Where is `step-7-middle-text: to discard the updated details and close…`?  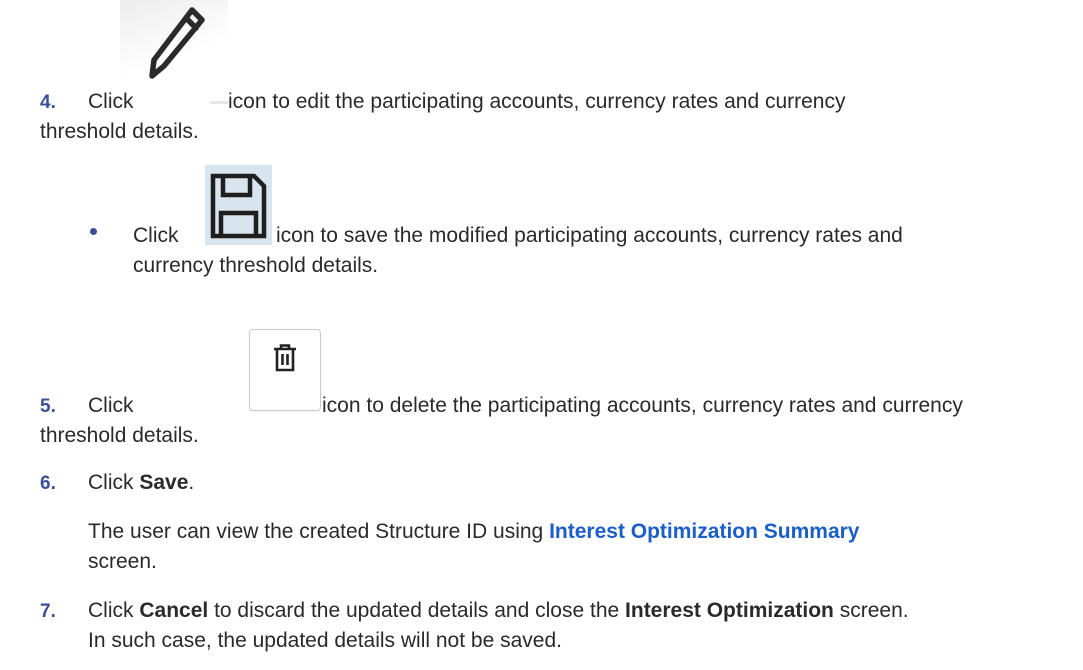
step-7-middle-text: to discard the updated details and close… is located at coordinates (417, 610).